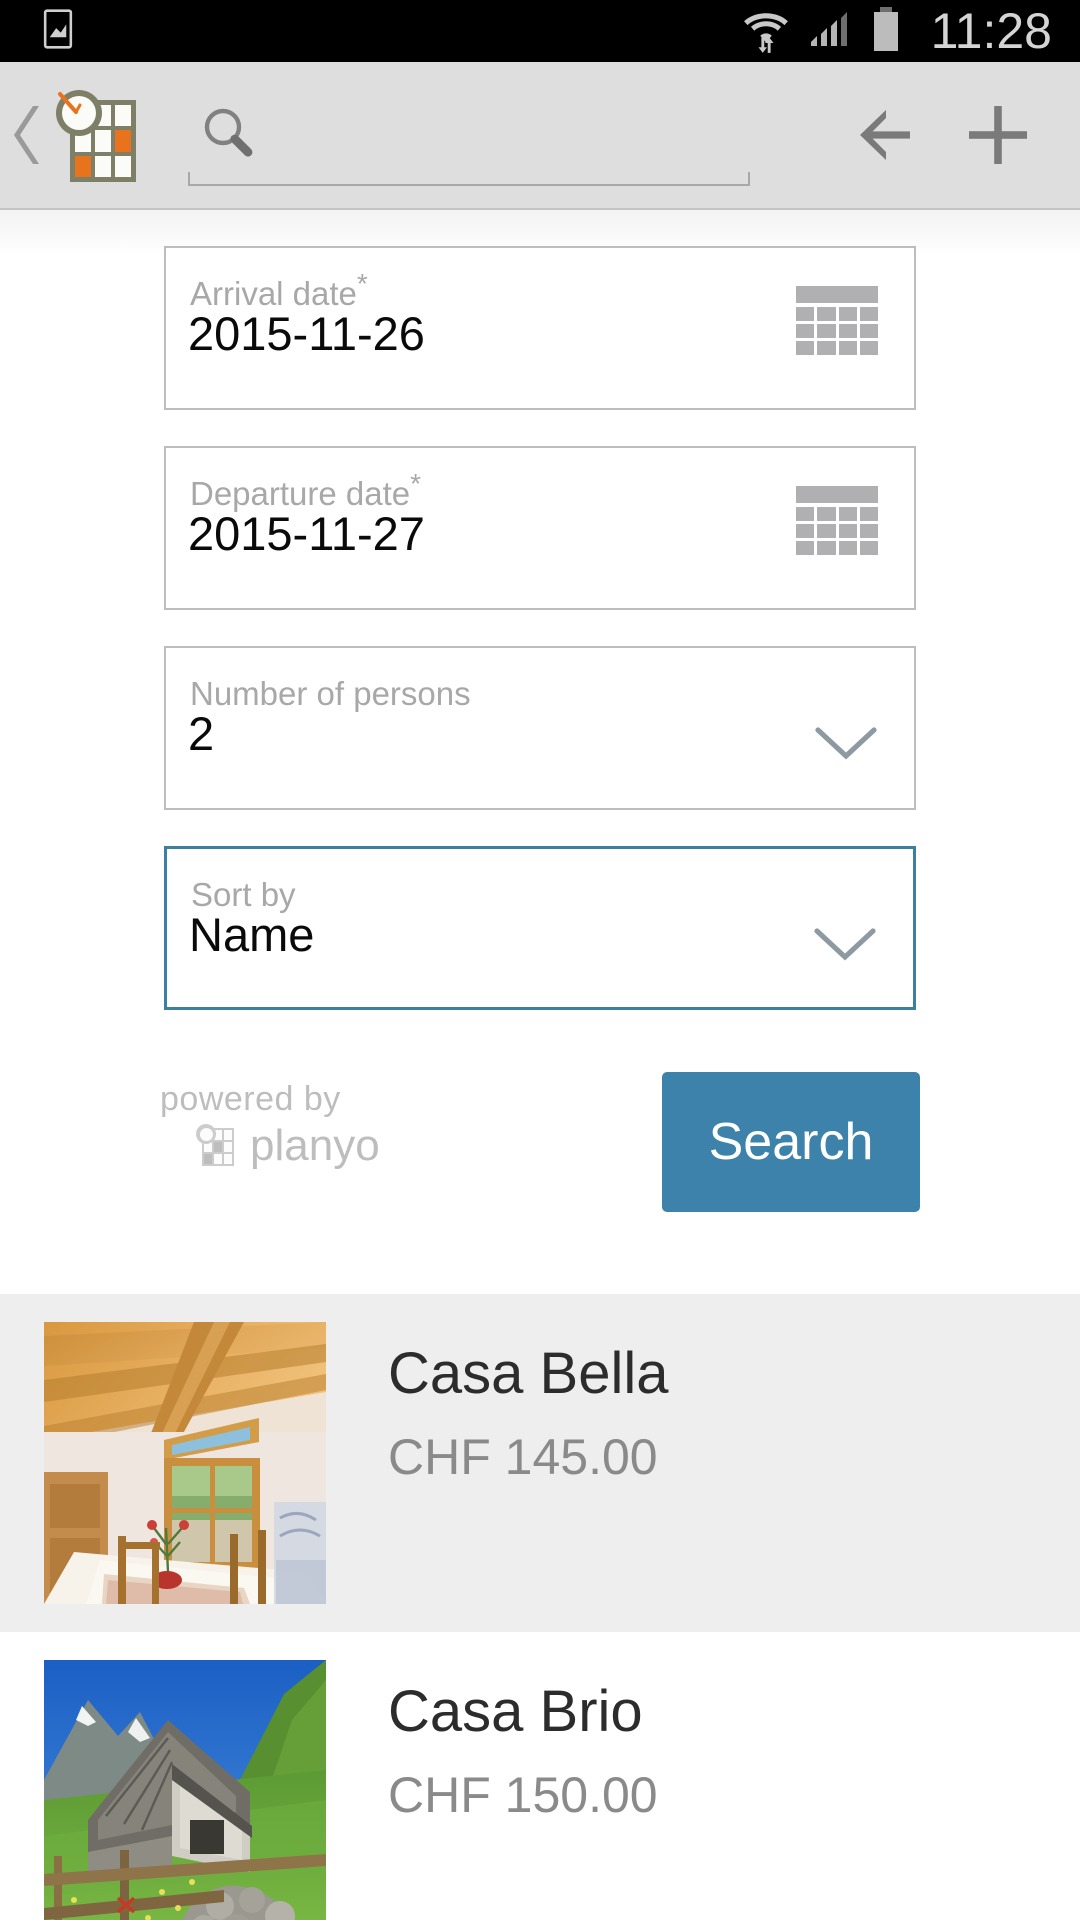  What do you see at coordinates (540, 928) in the screenshot?
I see `field-sort-by: Sort by Name` at bounding box center [540, 928].